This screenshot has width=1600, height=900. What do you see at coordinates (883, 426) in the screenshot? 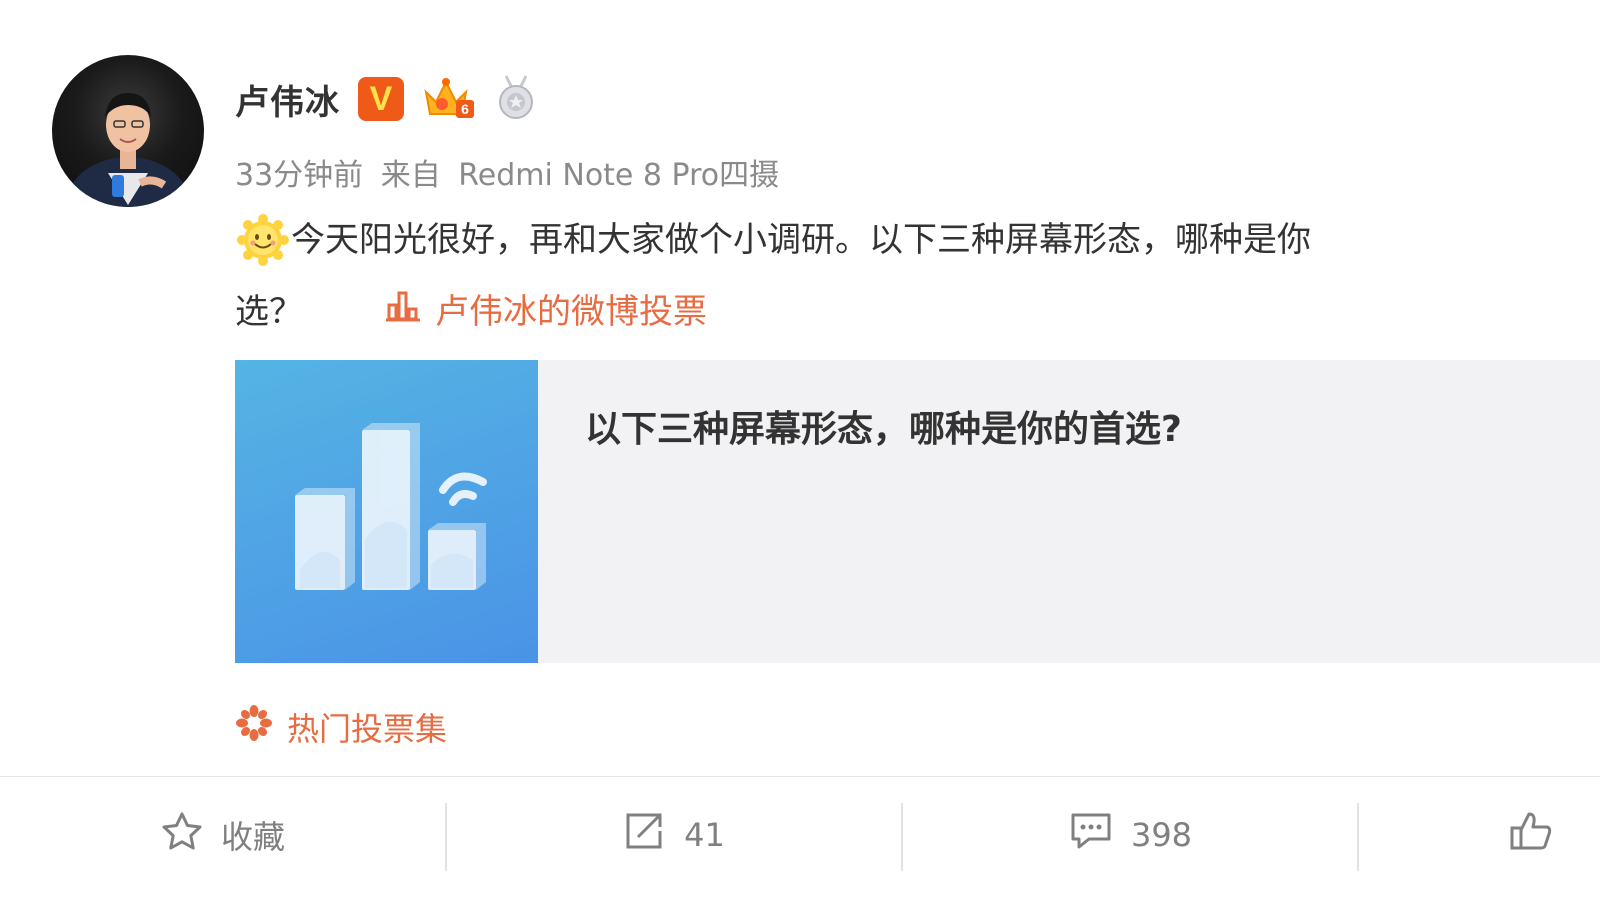
I see `poll-title: 以下三种屏幕形态，哪种是你的首选?` at bounding box center [883, 426].